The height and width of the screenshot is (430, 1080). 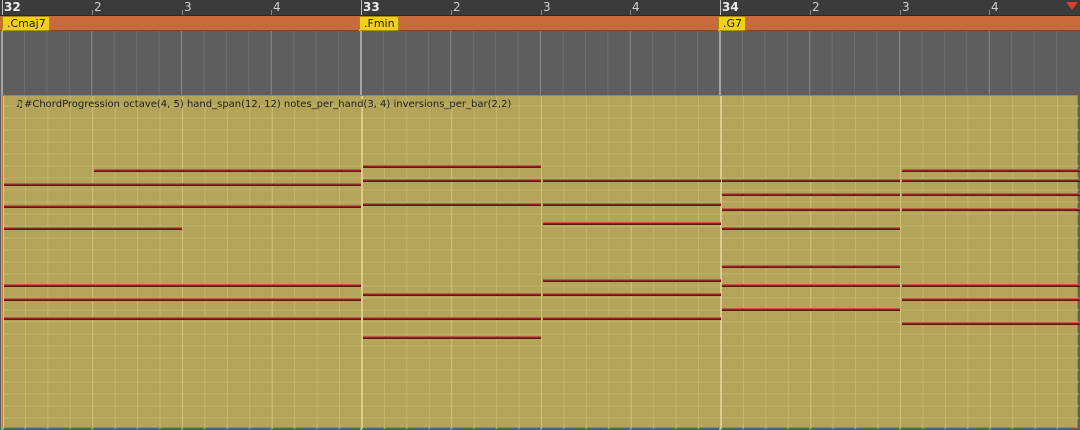 I want to click on loop-end-marker-icon, so click(x=1072, y=6).